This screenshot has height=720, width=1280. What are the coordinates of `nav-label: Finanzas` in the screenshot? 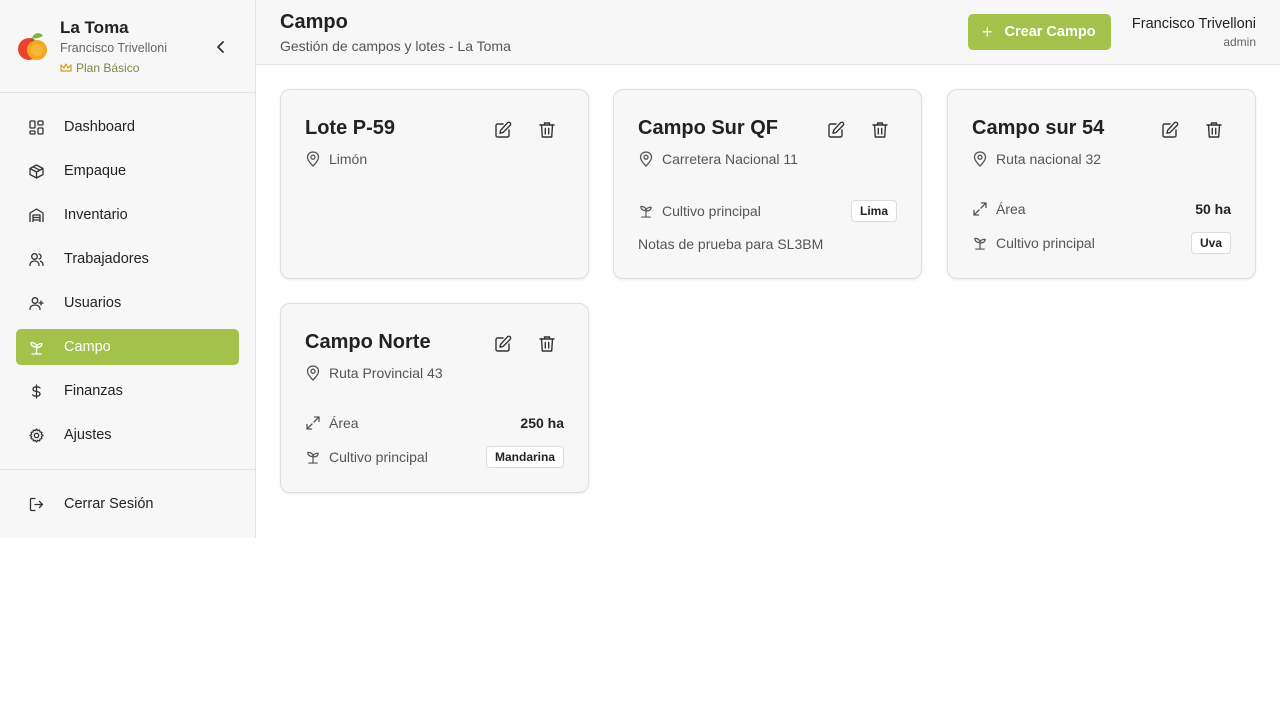 It's located at (93, 391).